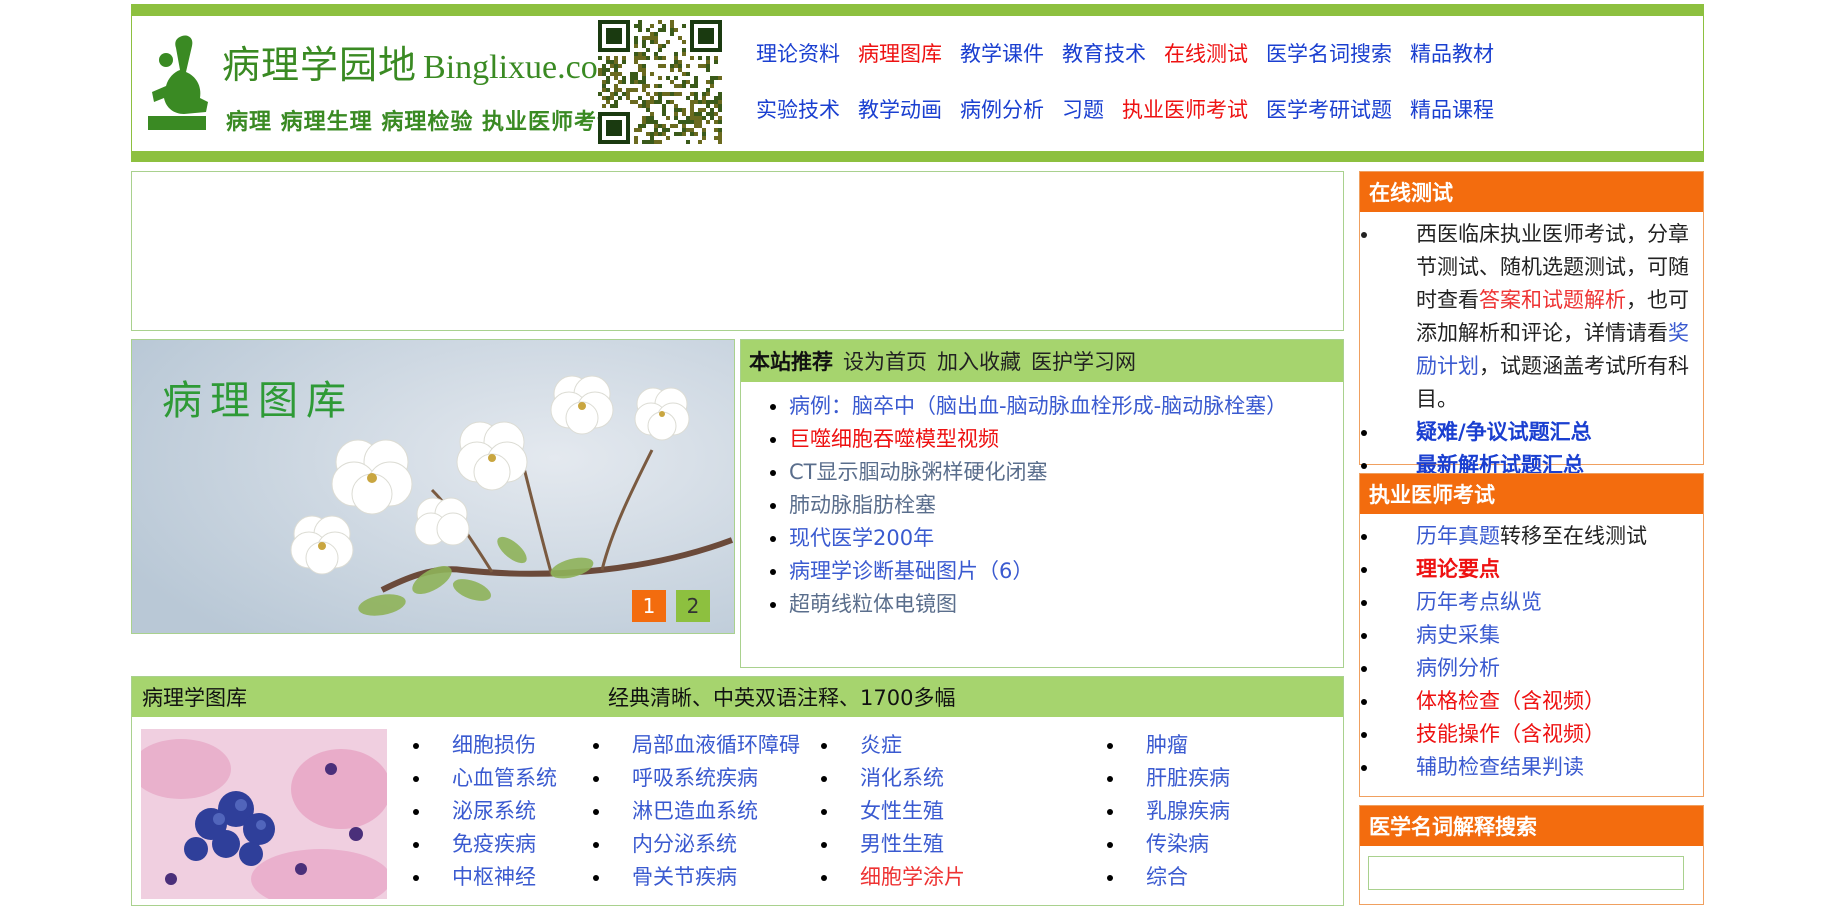 Image resolution: width=1836 pixels, height=906 pixels. What do you see at coordinates (798, 55) in the screenshot?
I see `nav-link: 理论资料` at bounding box center [798, 55].